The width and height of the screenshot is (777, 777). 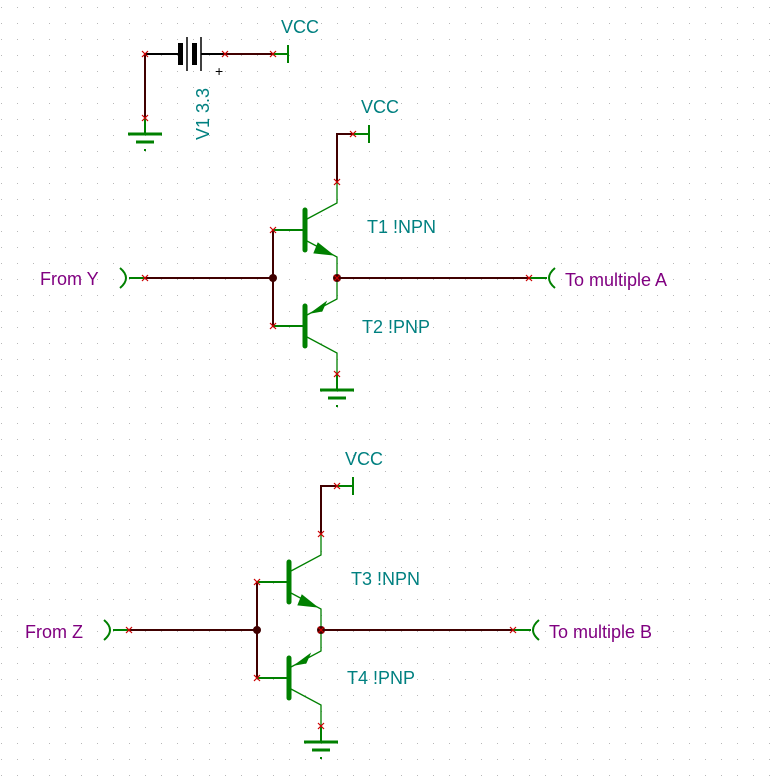 What do you see at coordinates (354, 230) in the screenshot?
I see `transistor-t1: T1 !NPN` at bounding box center [354, 230].